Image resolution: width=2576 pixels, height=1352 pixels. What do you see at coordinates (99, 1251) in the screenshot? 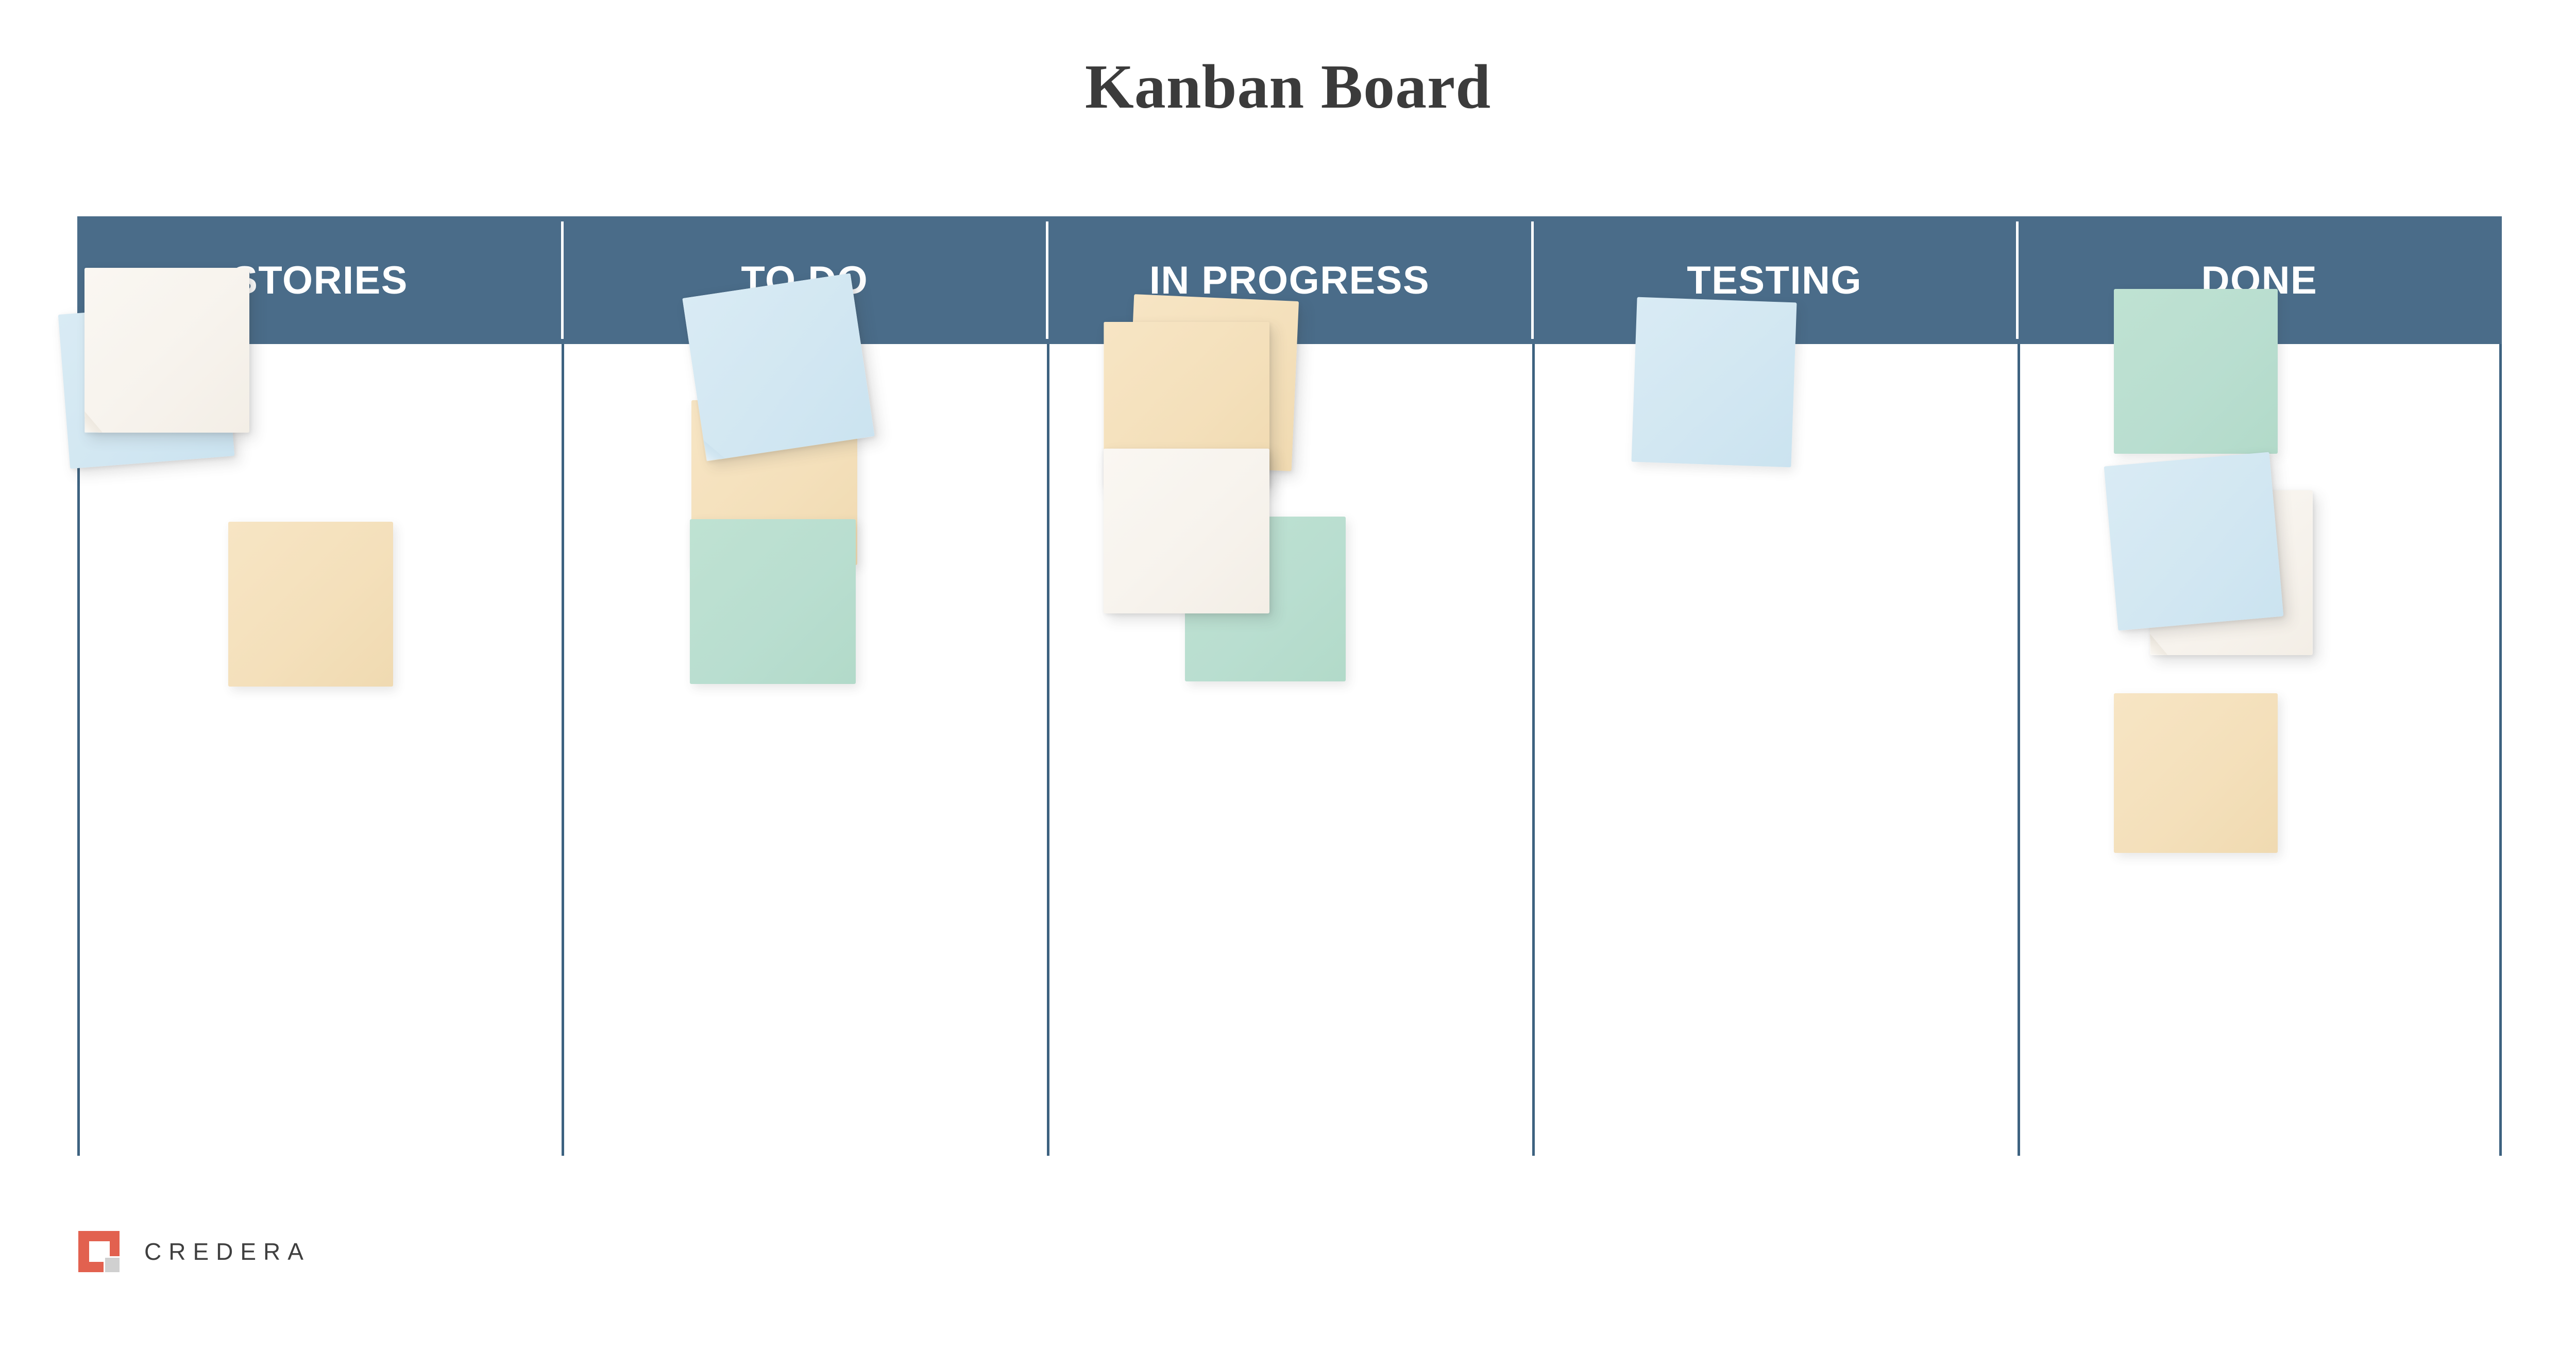
I see `credera-logo-mark-icon` at bounding box center [99, 1251].